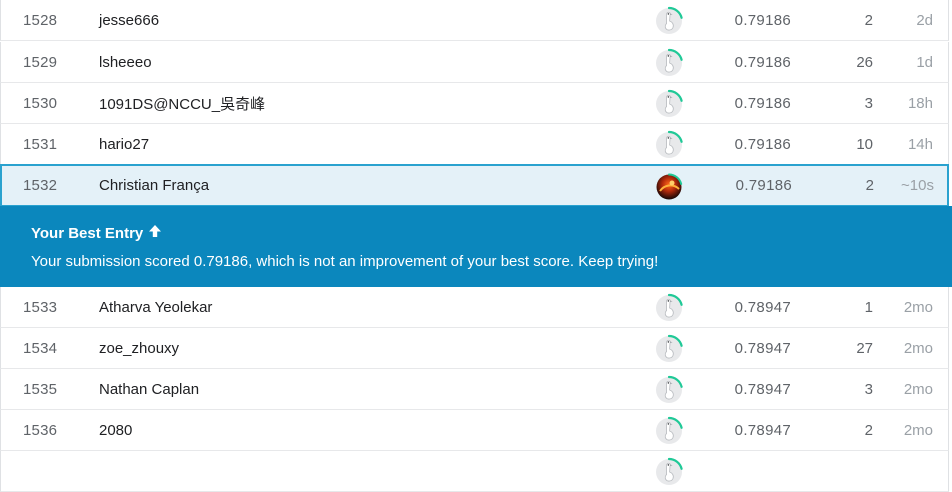 The width and height of the screenshot is (952, 492). Describe the element at coordinates (129, 20) in the screenshot. I see `team-name: jesse666` at that location.